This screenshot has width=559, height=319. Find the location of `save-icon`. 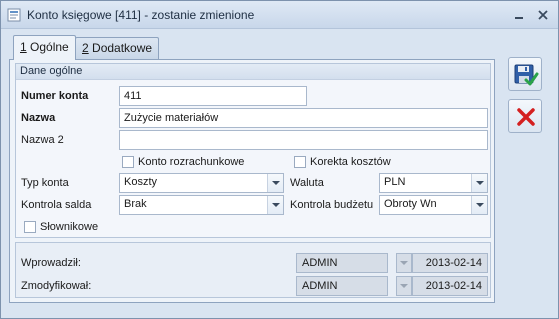

save-icon is located at coordinates (526, 75).